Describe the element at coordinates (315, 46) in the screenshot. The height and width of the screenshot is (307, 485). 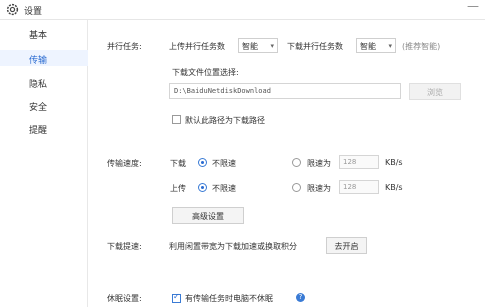
I see `download-parallel-label: 下载并行任务数` at that location.